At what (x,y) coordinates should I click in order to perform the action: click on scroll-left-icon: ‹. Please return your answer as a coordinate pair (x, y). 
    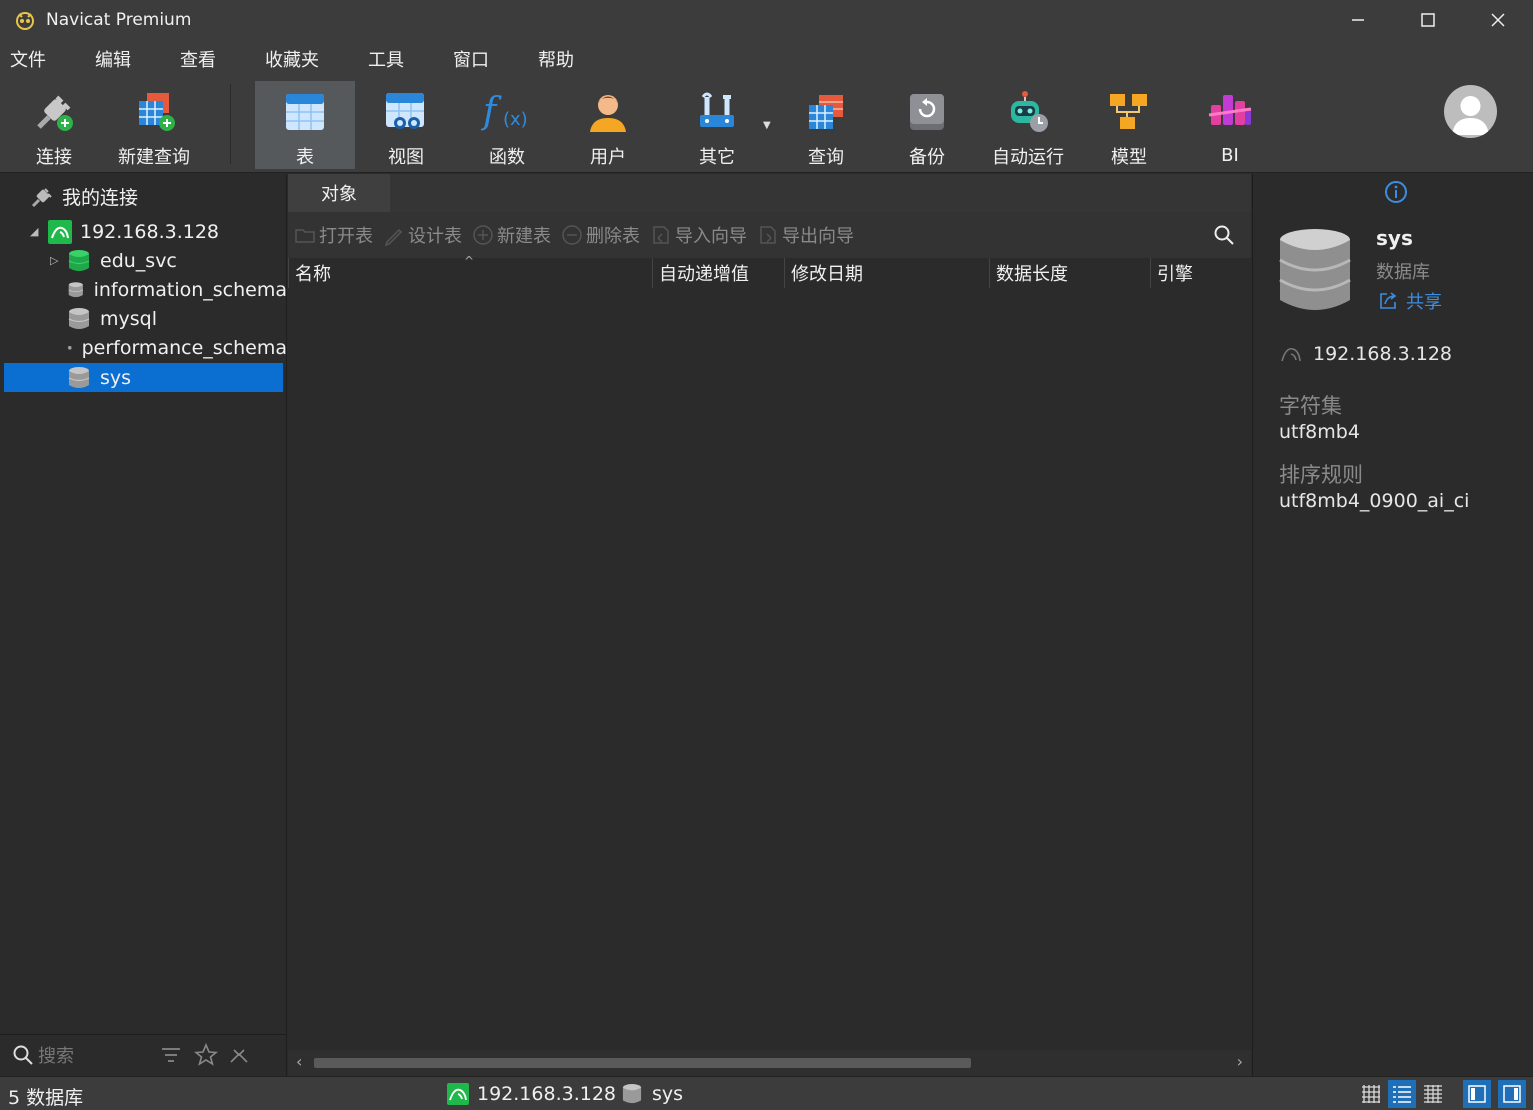
    Looking at the image, I should click on (299, 1061).